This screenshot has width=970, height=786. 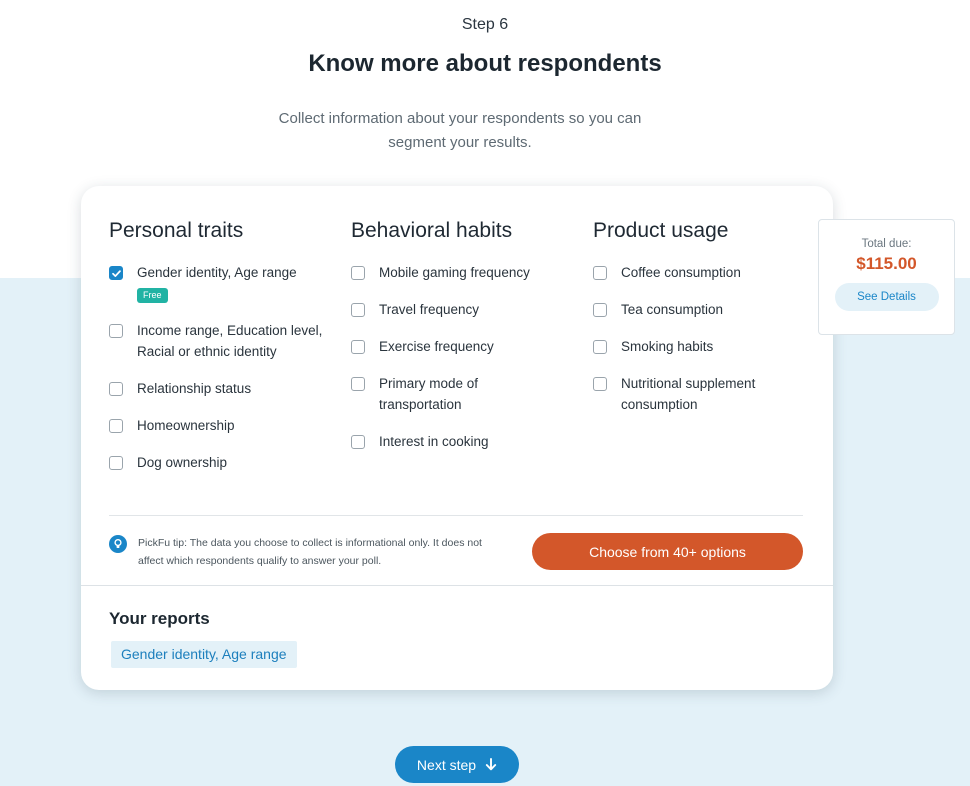 I want to click on option-label: Gender identity, Age range, so click(x=217, y=272).